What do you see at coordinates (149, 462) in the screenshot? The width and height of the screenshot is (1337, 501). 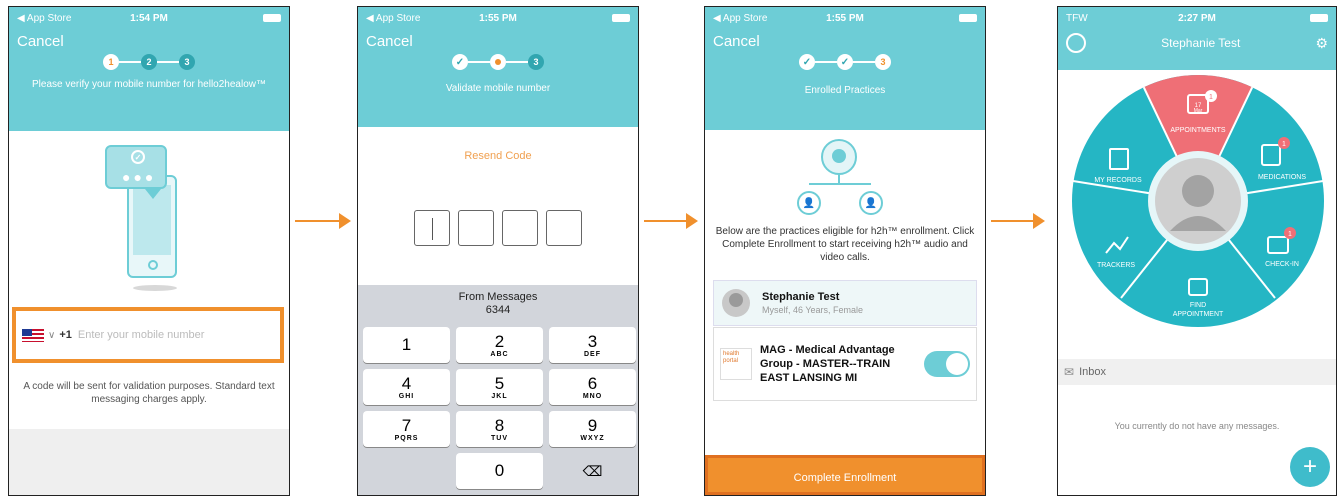 I see `footer-area` at bounding box center [149, 462].